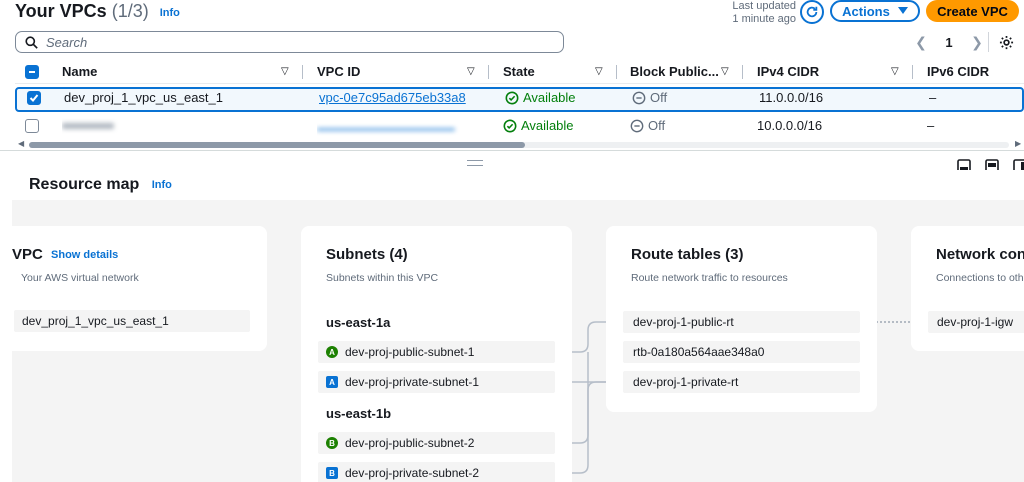 This screenshot has width=1024, height=482. I want to click on selection-count: (1/3), so click(130, 11).